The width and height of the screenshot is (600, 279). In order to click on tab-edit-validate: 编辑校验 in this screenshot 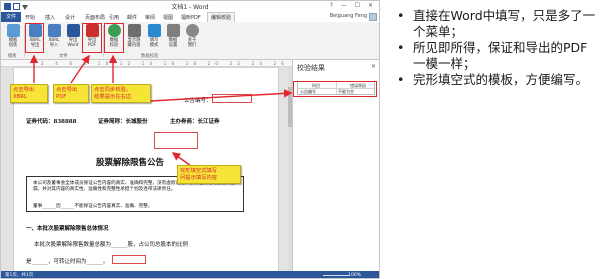, I will do `click(221, 17)`.